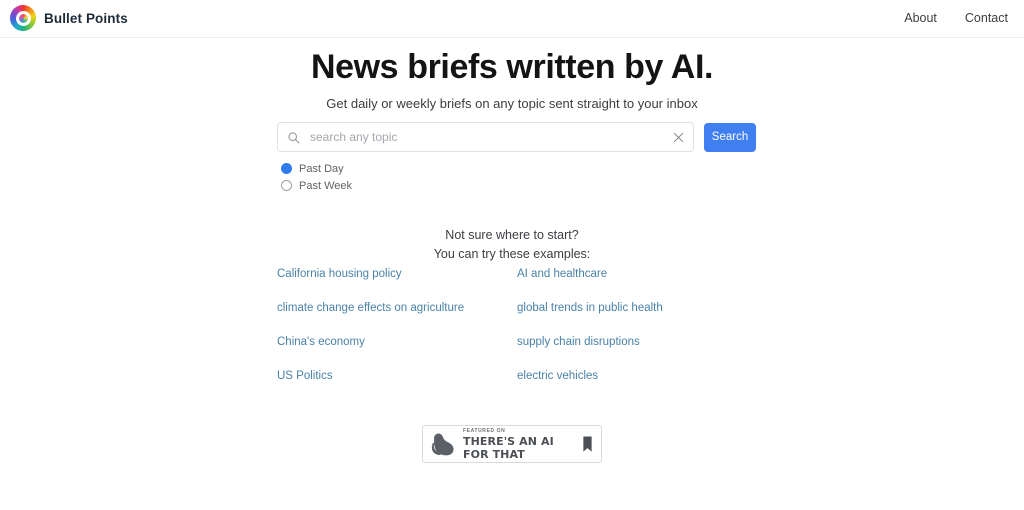 This screenshot has width=1024, height=510. Describe the element at coordinates (587, 444) in the screenshot. I see `bookmark-icon` at that location.